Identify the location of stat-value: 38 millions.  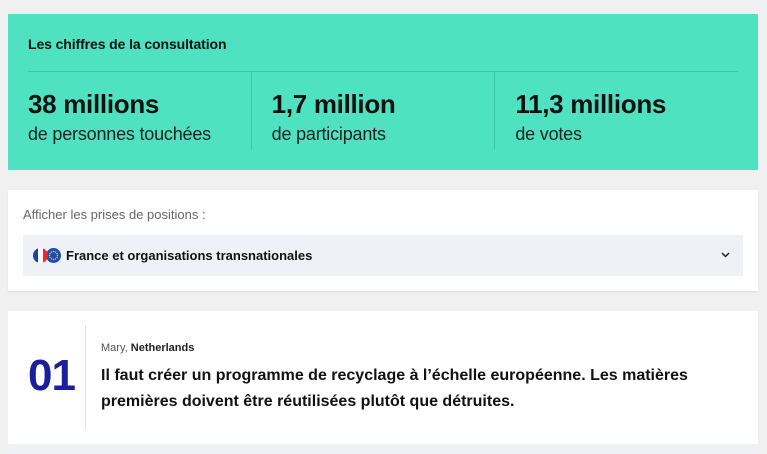
(94, 104).